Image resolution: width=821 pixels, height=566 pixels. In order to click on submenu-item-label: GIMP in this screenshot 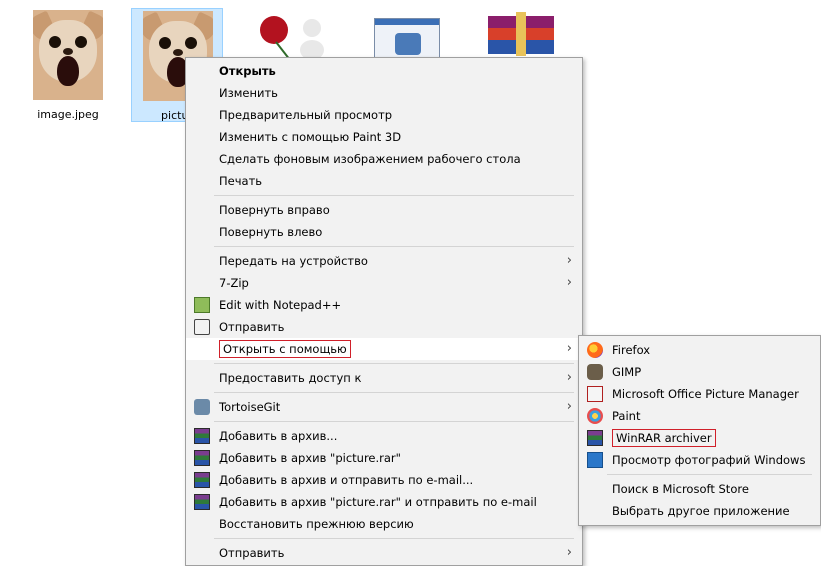, I will do `click(627, 372)`.